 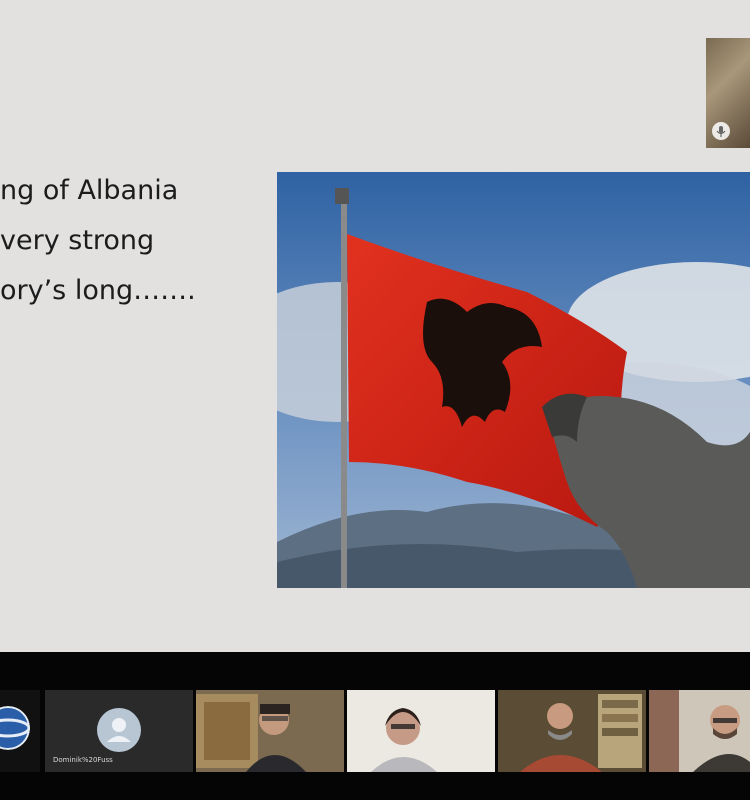 What do you see at coordinates (89, 190) in the screenshot?
I see `slide-text-line-1: ng of Albania` at bounding box center [89, 190].